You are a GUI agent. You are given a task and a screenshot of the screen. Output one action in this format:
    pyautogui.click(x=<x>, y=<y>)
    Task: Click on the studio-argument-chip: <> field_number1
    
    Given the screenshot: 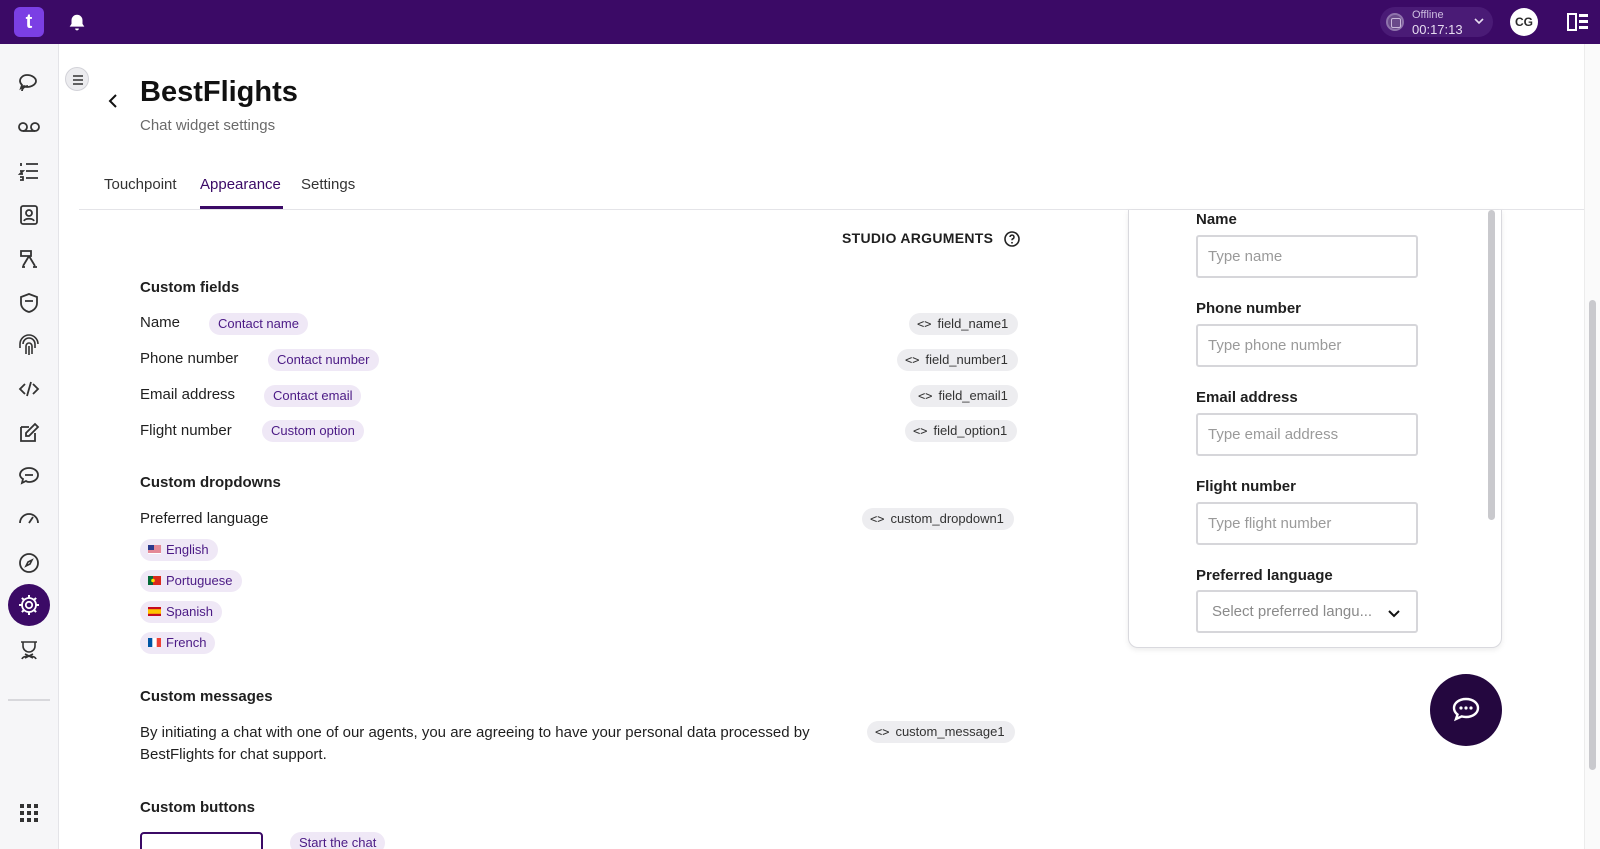 What is the action you would take?
    pyautogui.click(x=957, y=360)
    